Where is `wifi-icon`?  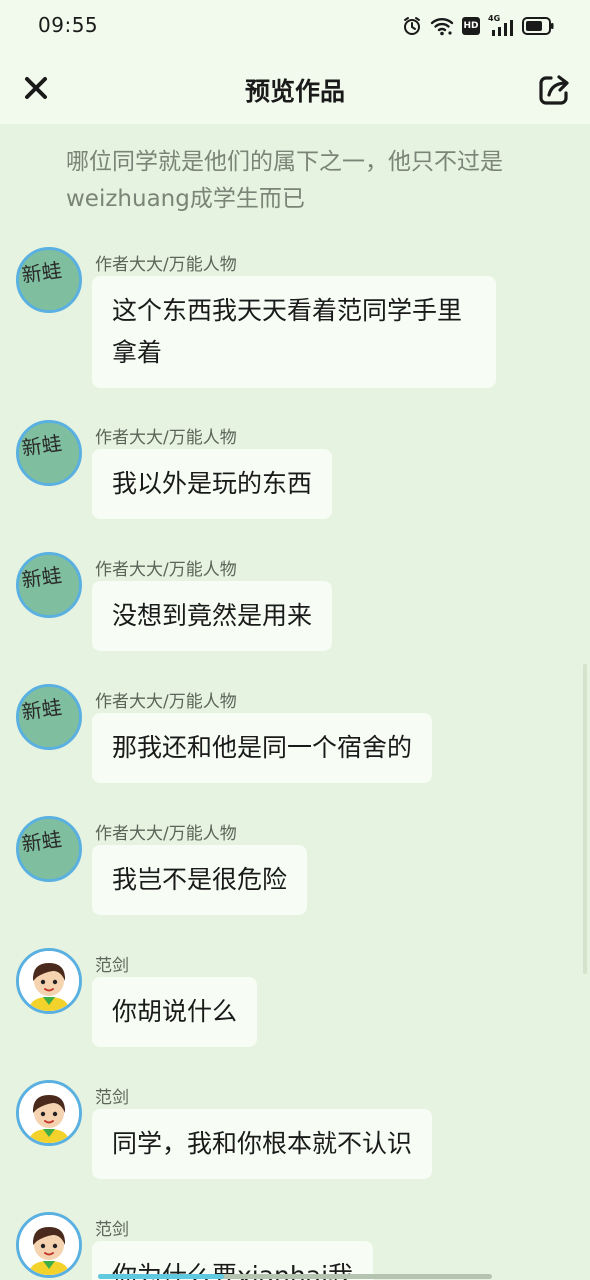
wifi-icon is located at coordinates (442, 26).